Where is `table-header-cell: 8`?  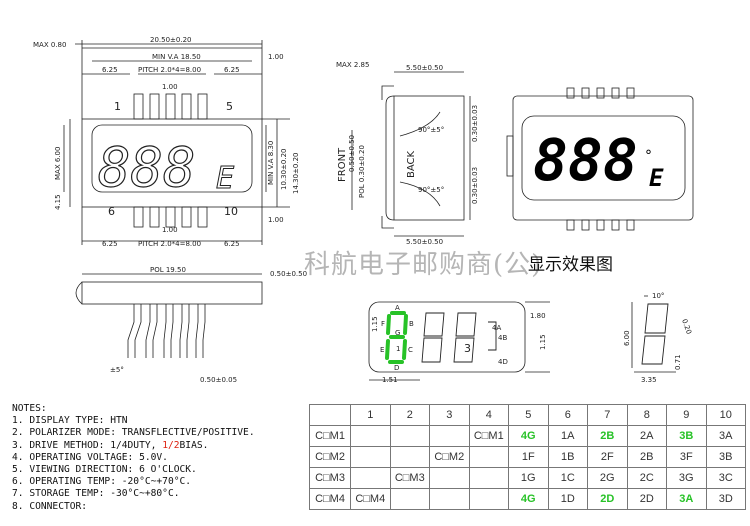 table-header-cell: 8 is located at coordinates (646, 415).